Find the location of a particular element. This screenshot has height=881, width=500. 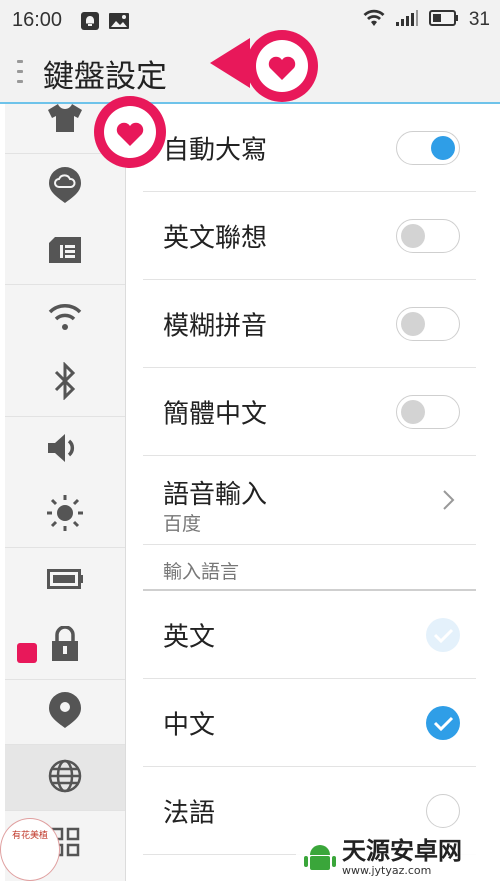

battery-level: 31 is located at coordinates (479, 19).